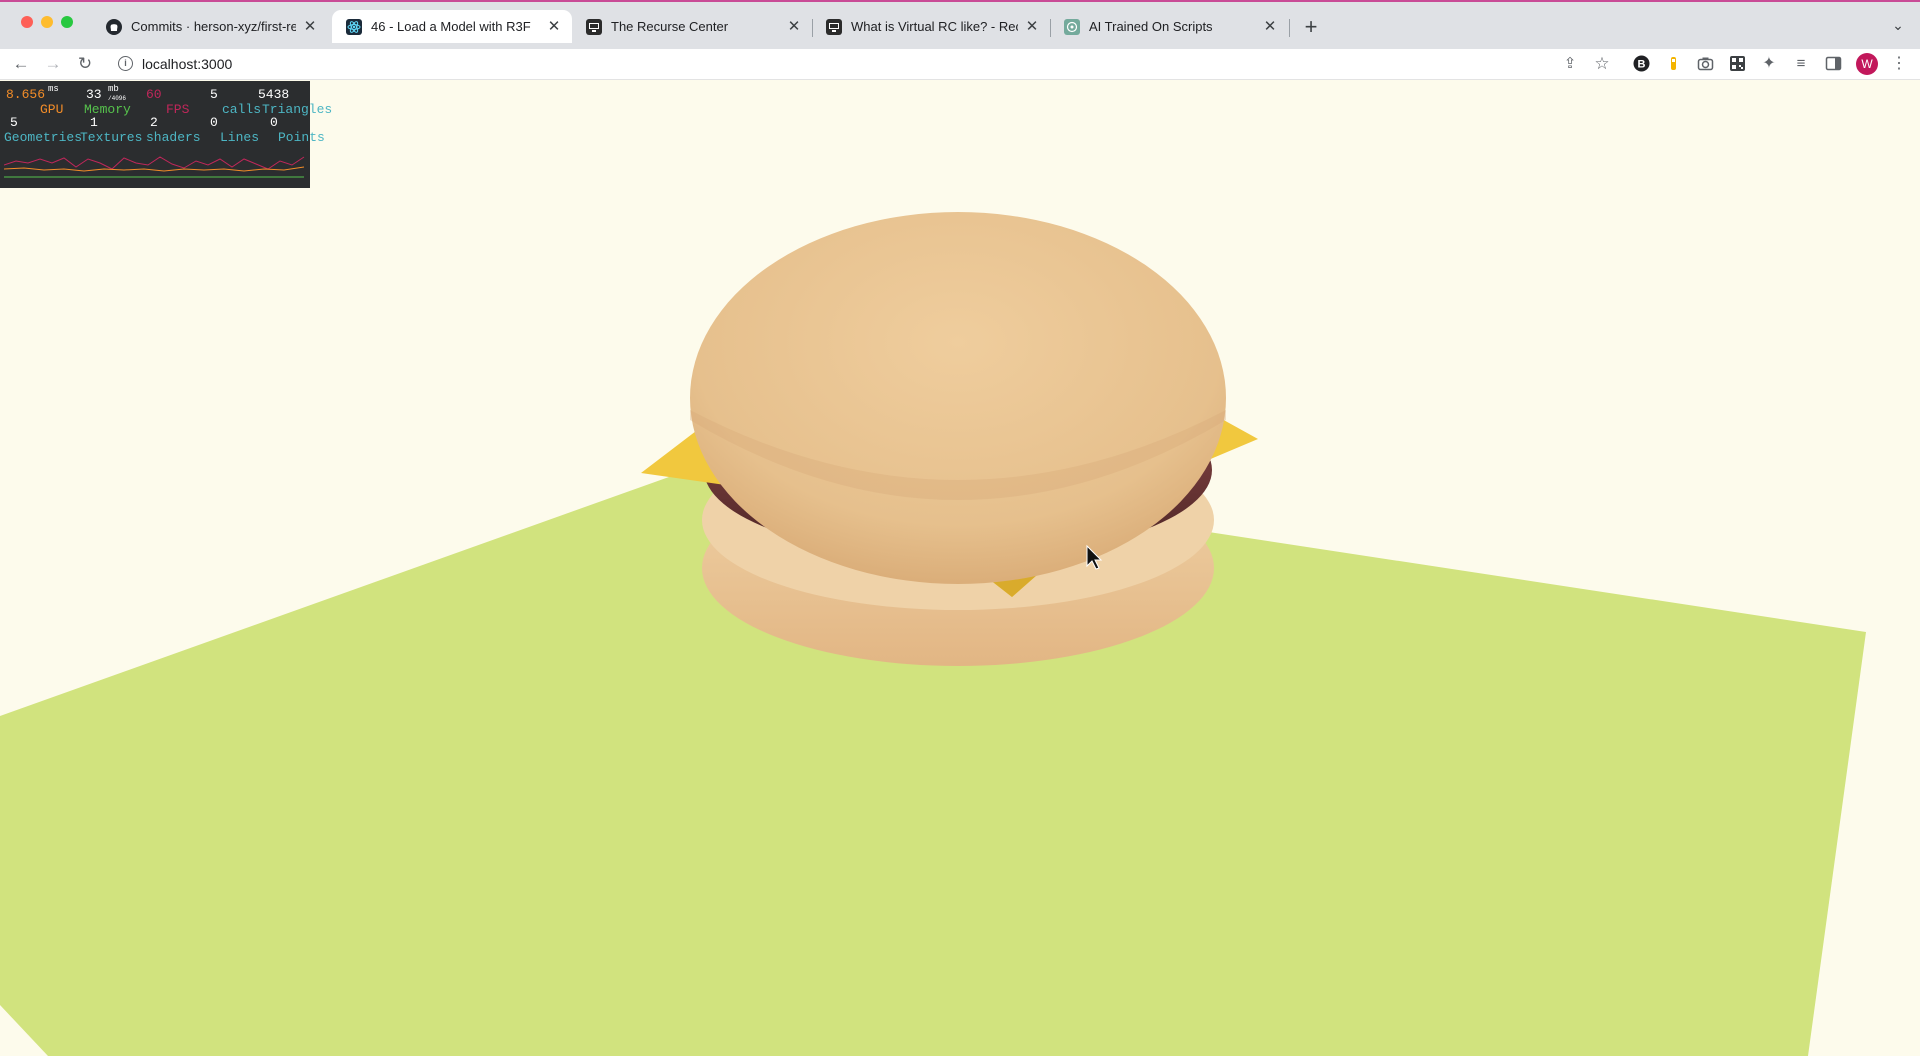  What do you see at coordinates (213, 26) in the screenshot?
I see `tab-title: Commits · herson-xyz/first-rea` at bounding box center [213, 26].